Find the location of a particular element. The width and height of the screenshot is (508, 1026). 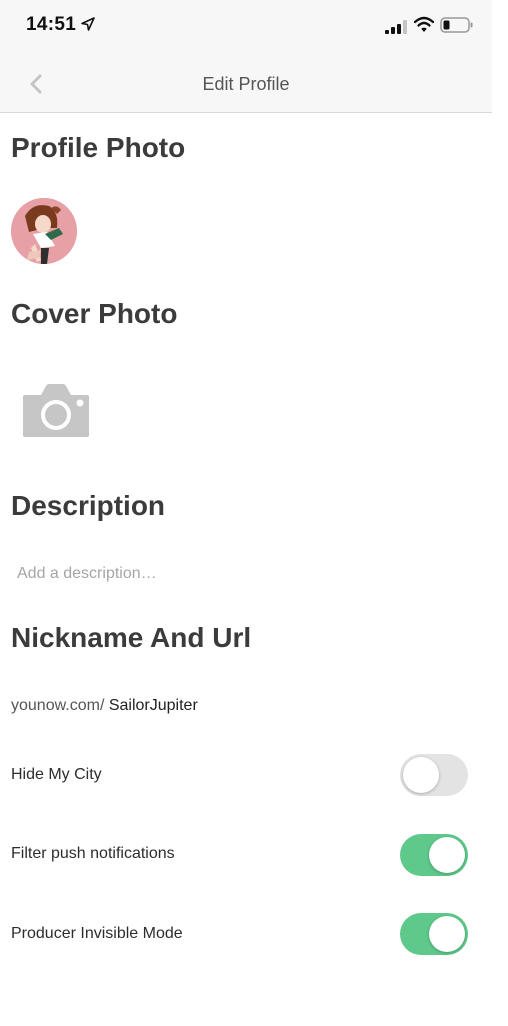

camera-icon is located at coordinates (56, 411).